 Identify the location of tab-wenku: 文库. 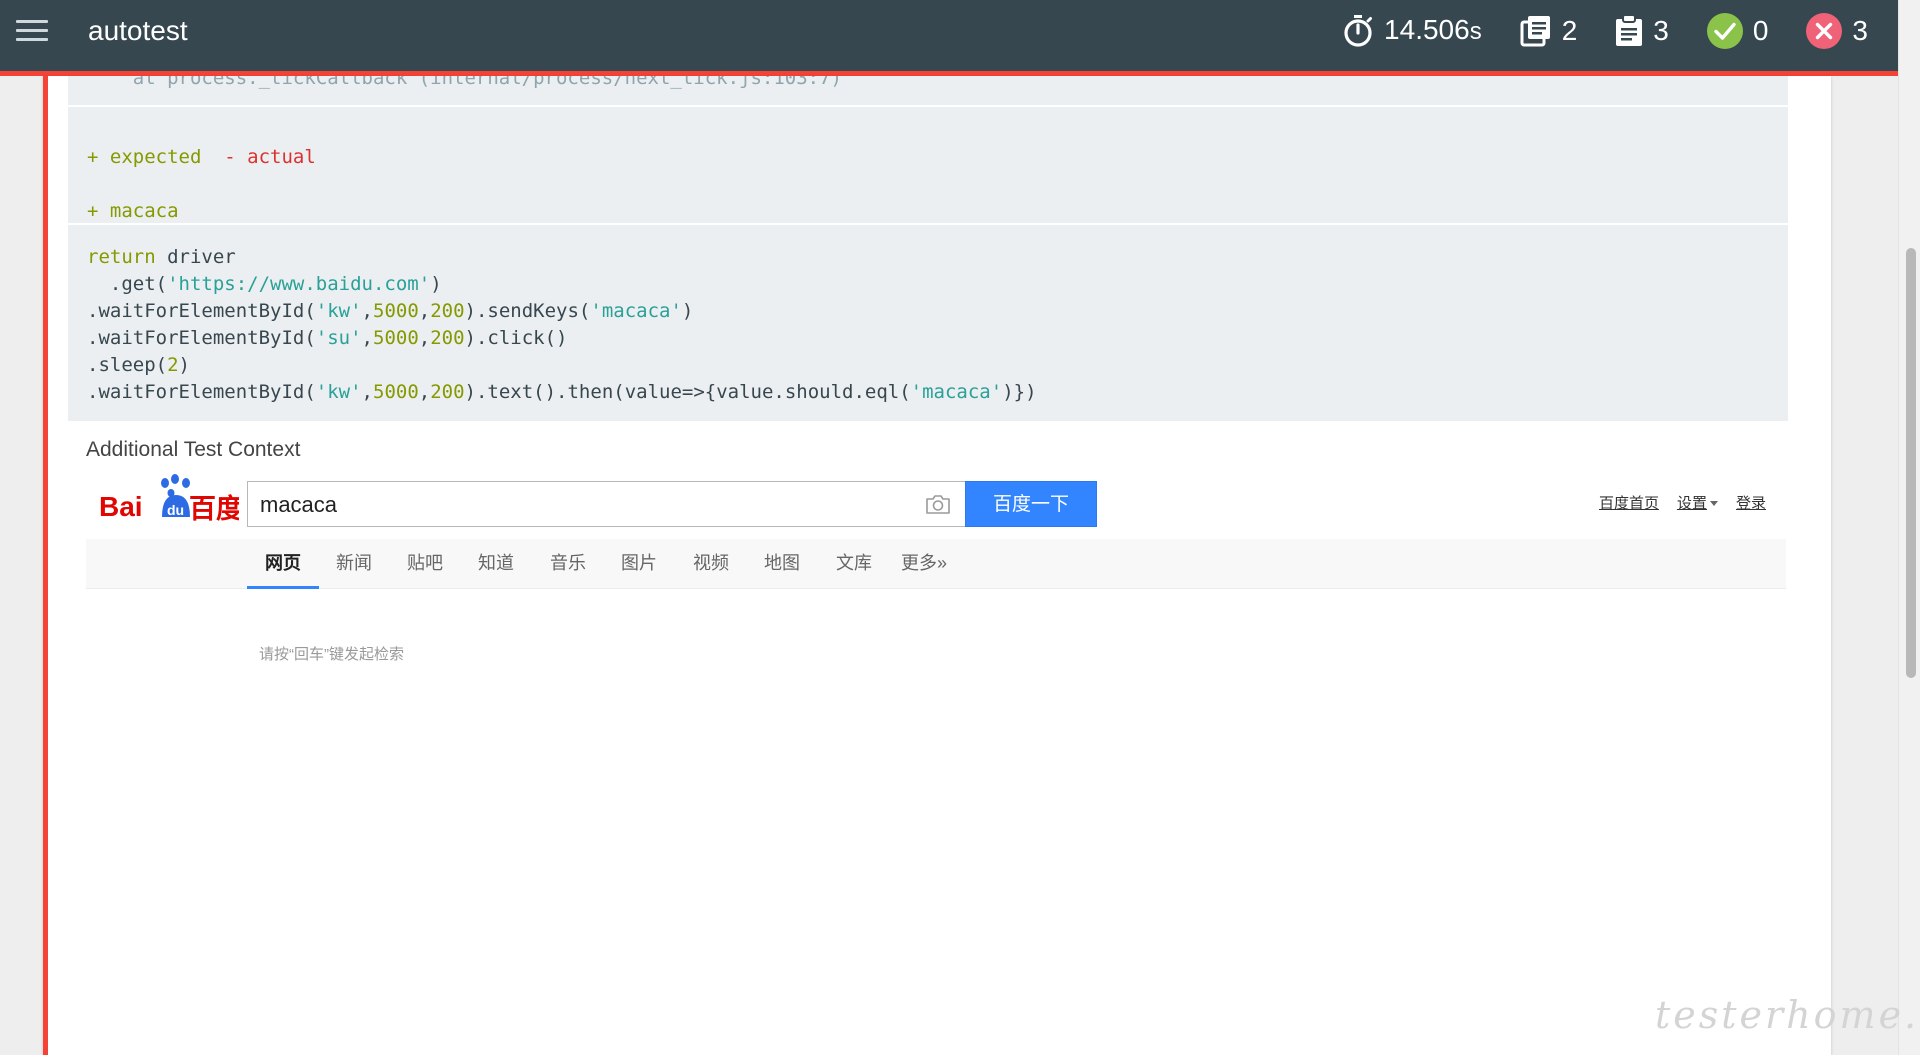
(854, 564).